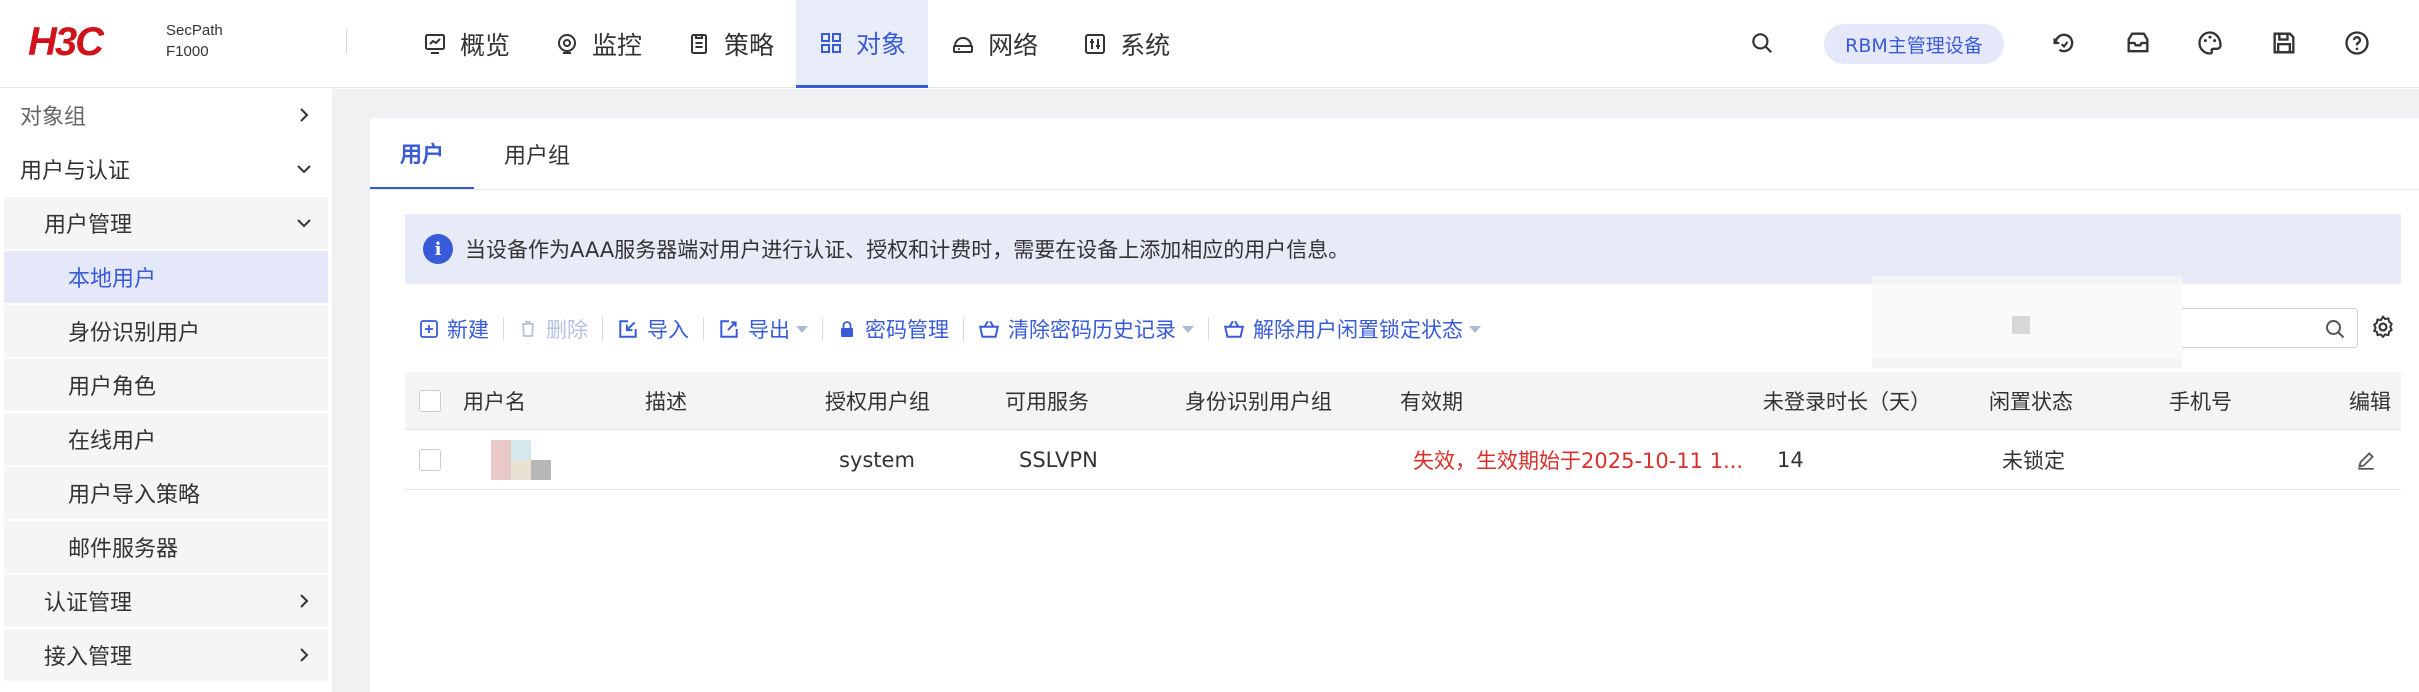  I want to click on sidebar-item-local-users: 本地用户, so click(166, 277).